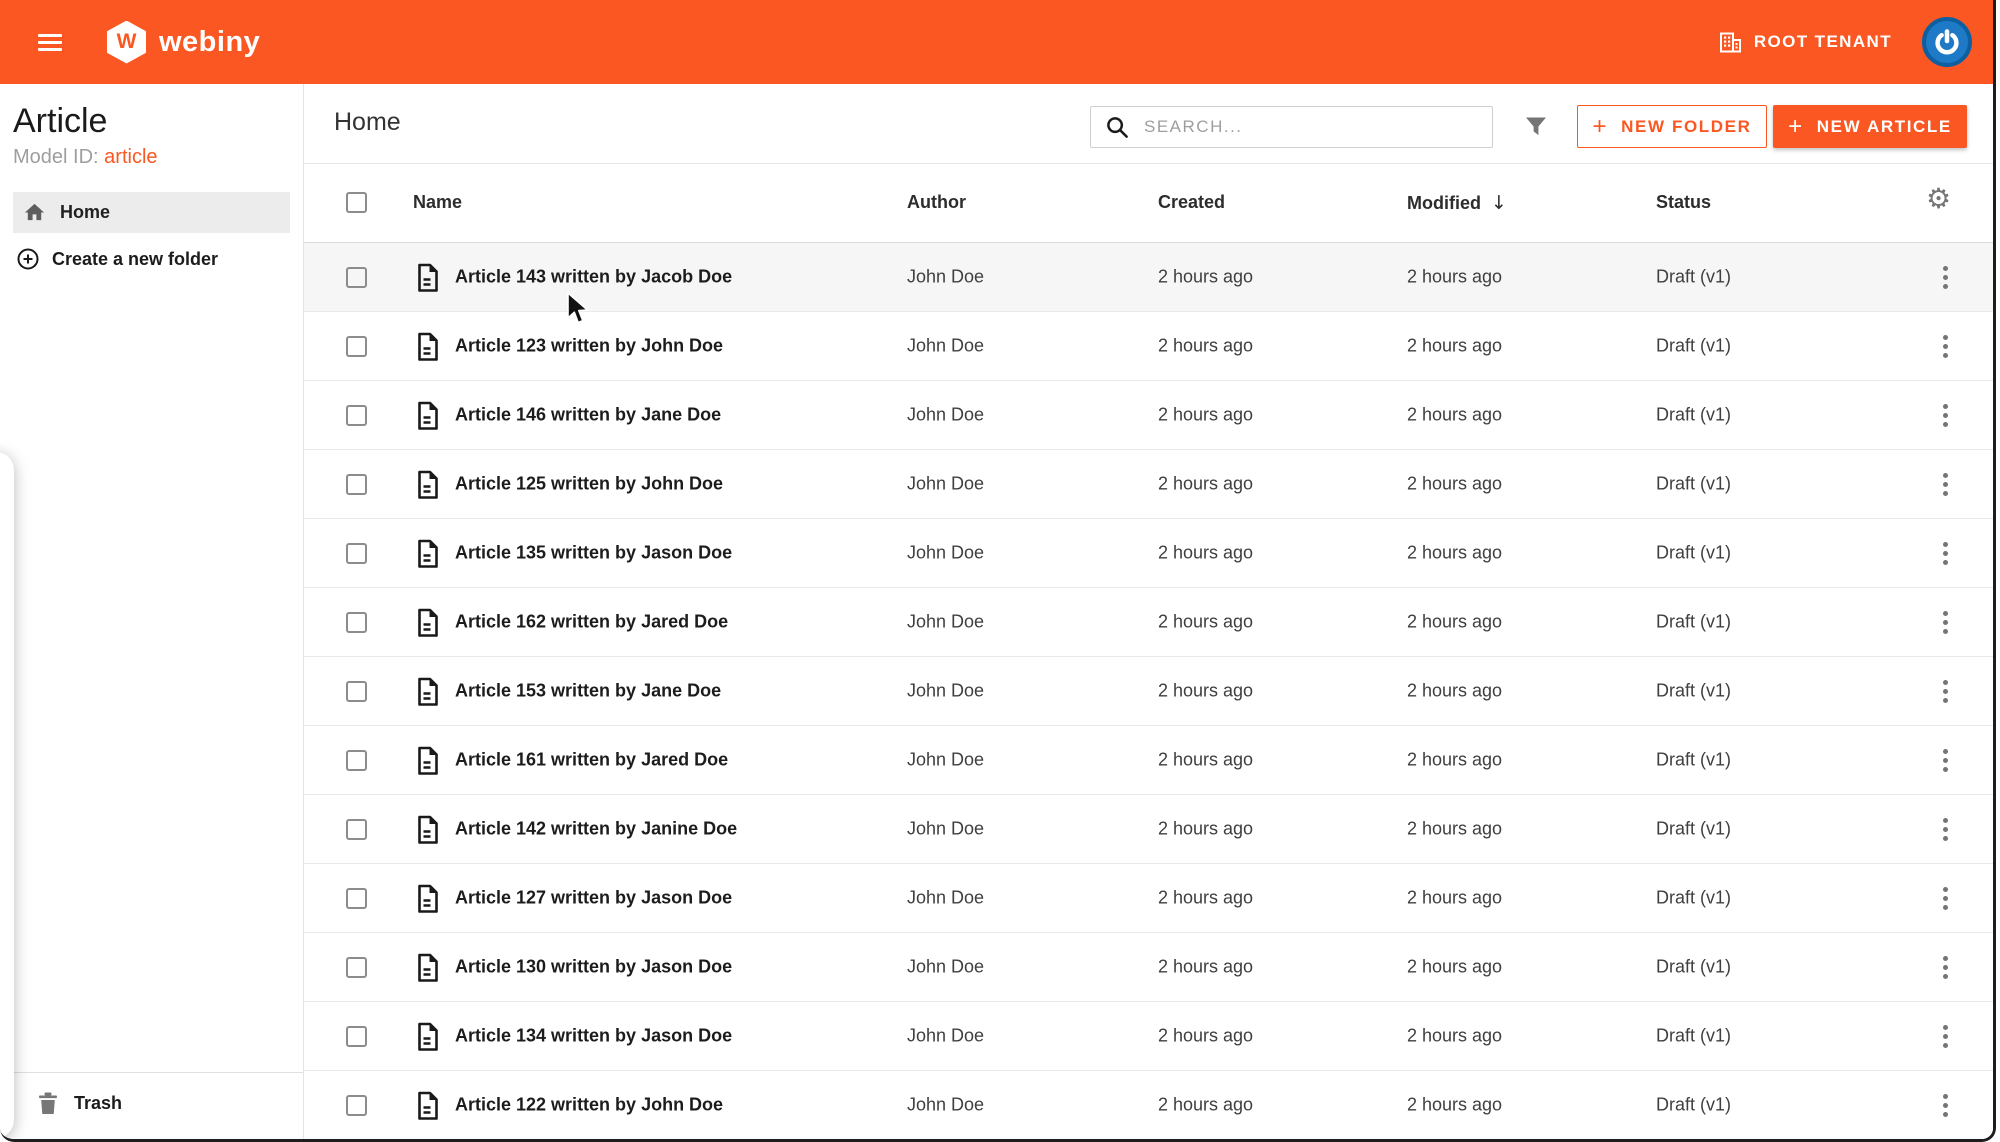 The width and height of the screenshot is (2000, 1142). I want to click on filter-button, so click(1536, 126).